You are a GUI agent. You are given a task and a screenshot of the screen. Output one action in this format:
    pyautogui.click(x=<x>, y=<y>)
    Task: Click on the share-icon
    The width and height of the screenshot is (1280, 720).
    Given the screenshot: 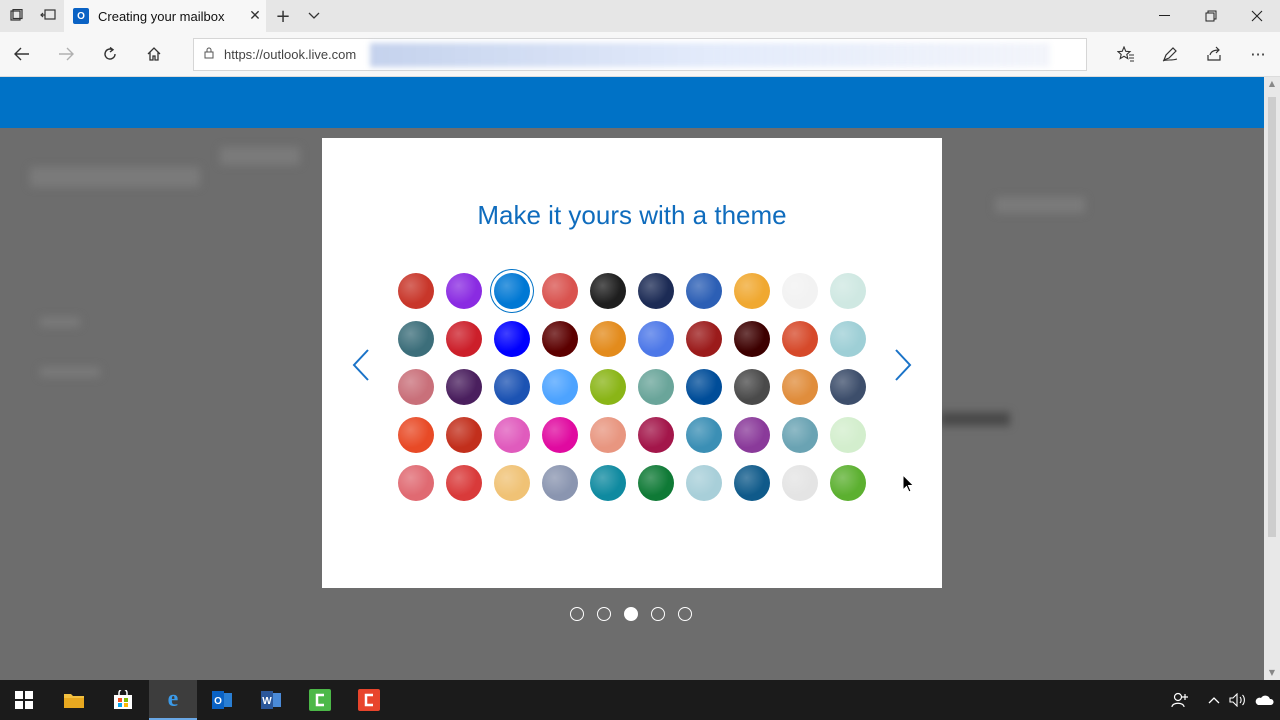 What is the action you would take?
    pyautogui.click(x=1214, y=54)
    